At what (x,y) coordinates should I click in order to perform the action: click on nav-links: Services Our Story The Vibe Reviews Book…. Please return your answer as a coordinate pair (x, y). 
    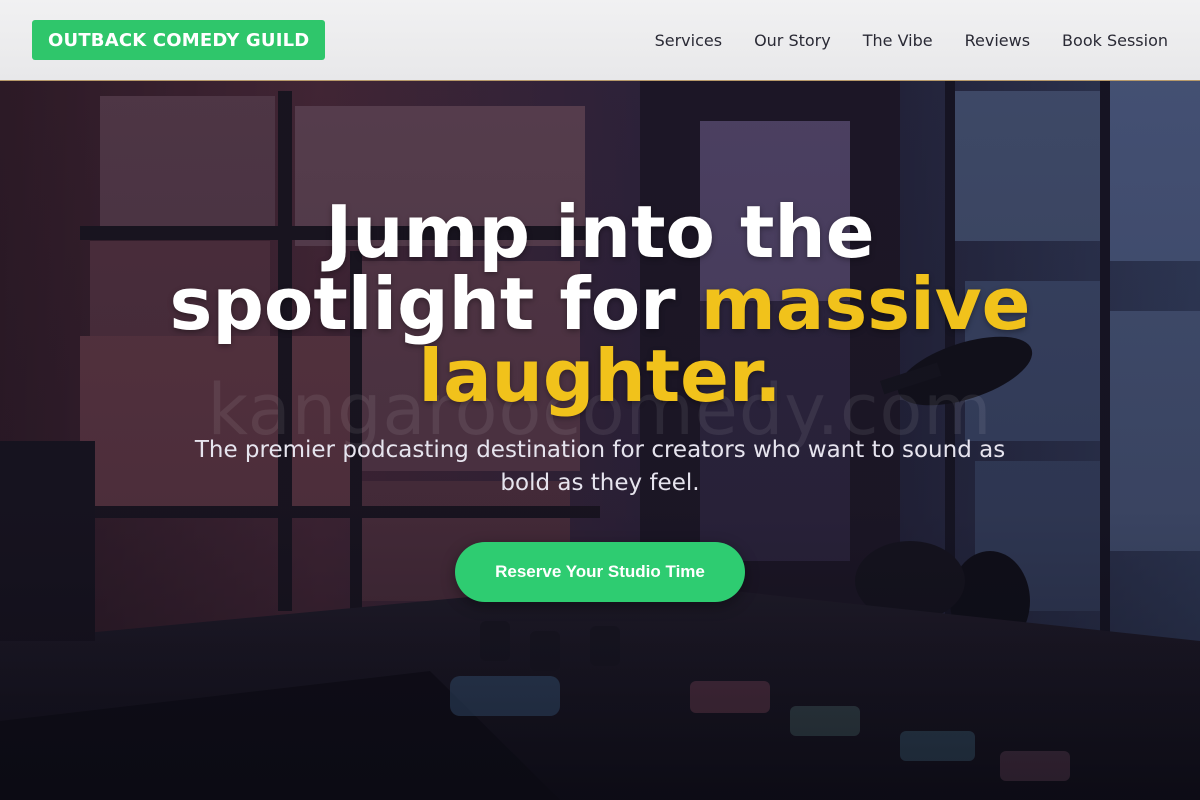
    Looking at the image, I should click on (911, 40).